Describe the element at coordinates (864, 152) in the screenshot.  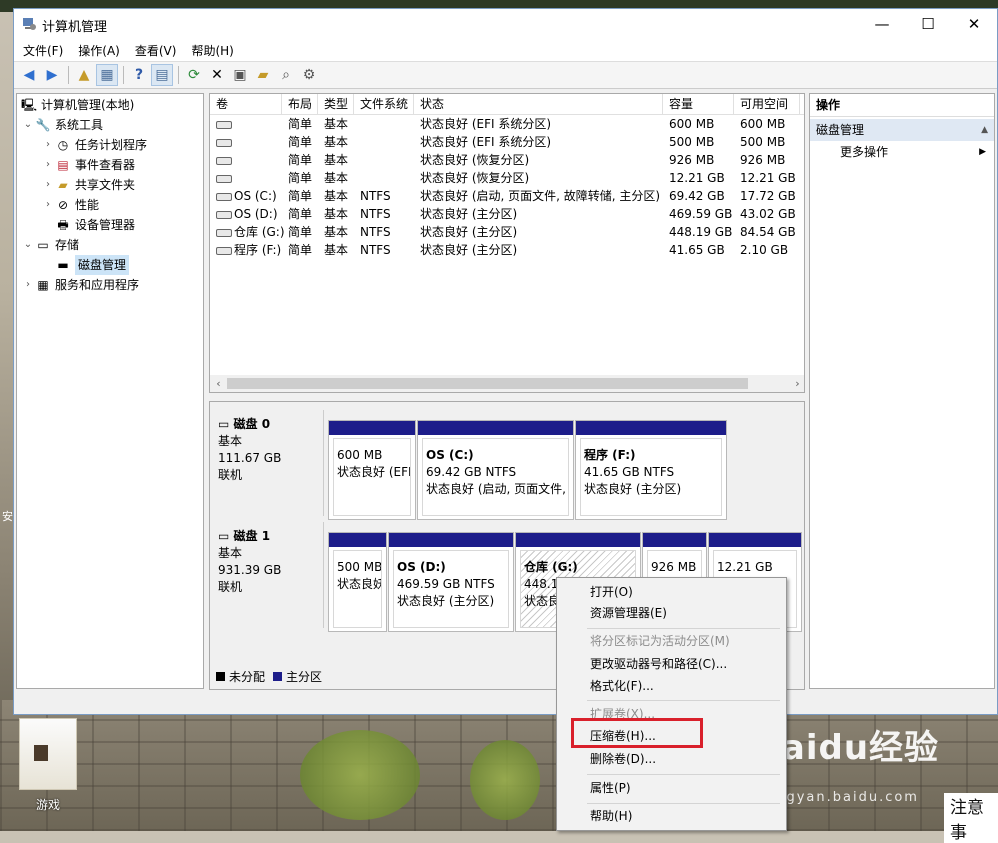
I see `more-actions-label: 更多操作` at that location.